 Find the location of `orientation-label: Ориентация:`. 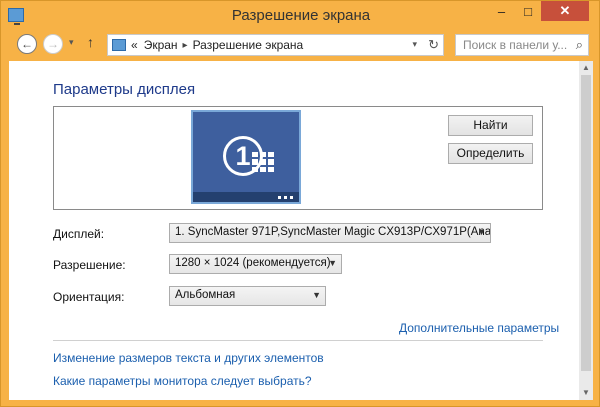

orientation-label: Ориентация: is located at coordinates (89, 297).